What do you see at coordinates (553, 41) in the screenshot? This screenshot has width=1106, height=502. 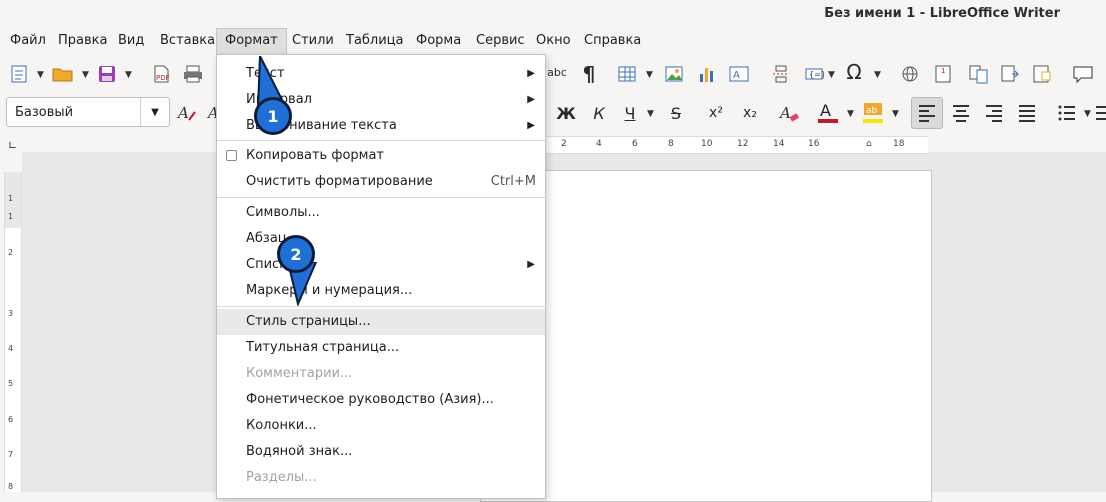 I see `menu-window: Окно` at bounding box center [553, 41].